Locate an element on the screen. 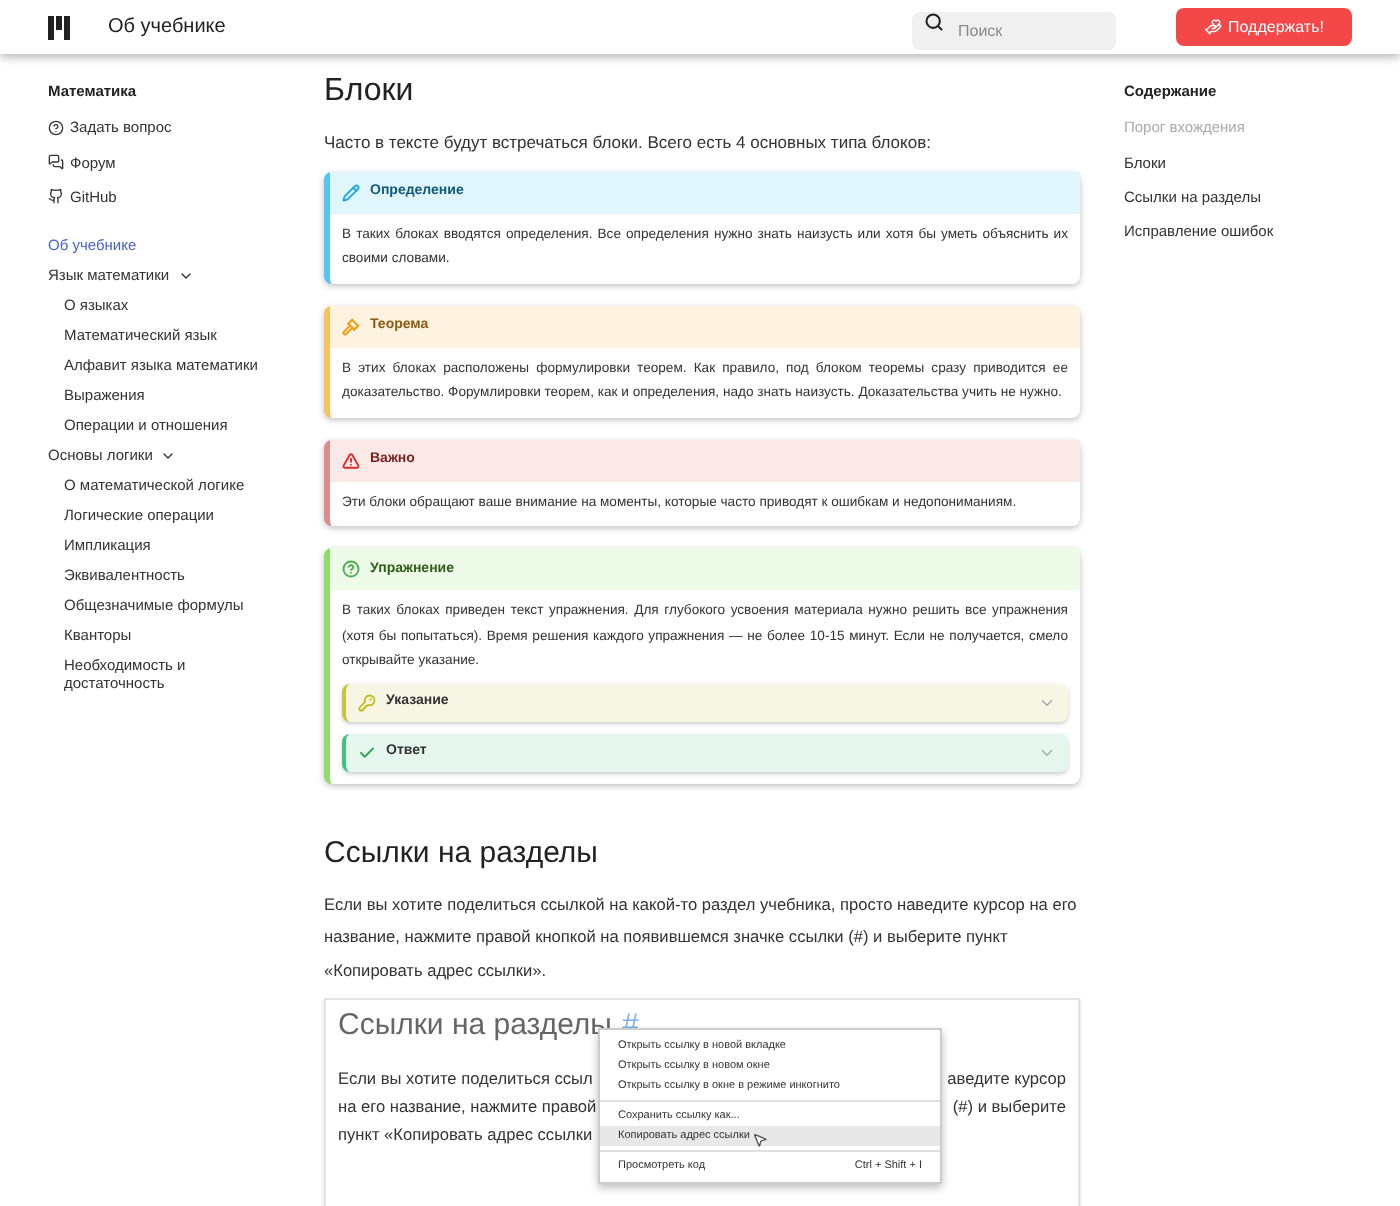 The width and height of the screenshot is (1400, 1206). intro-text: Часто в тексте будут встречаться блоки. Всего есть 4 основных типа блоков: is located at coordinates (628, 143).